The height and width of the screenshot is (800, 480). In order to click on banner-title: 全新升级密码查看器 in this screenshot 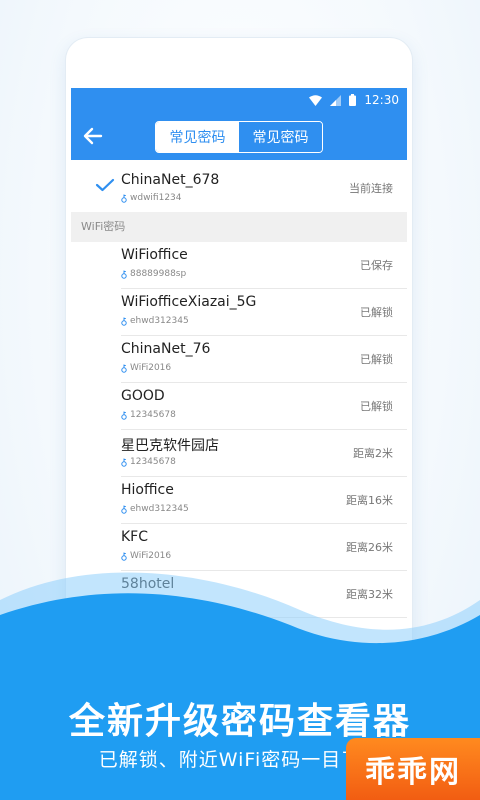, I will do `click(239, 721)`.